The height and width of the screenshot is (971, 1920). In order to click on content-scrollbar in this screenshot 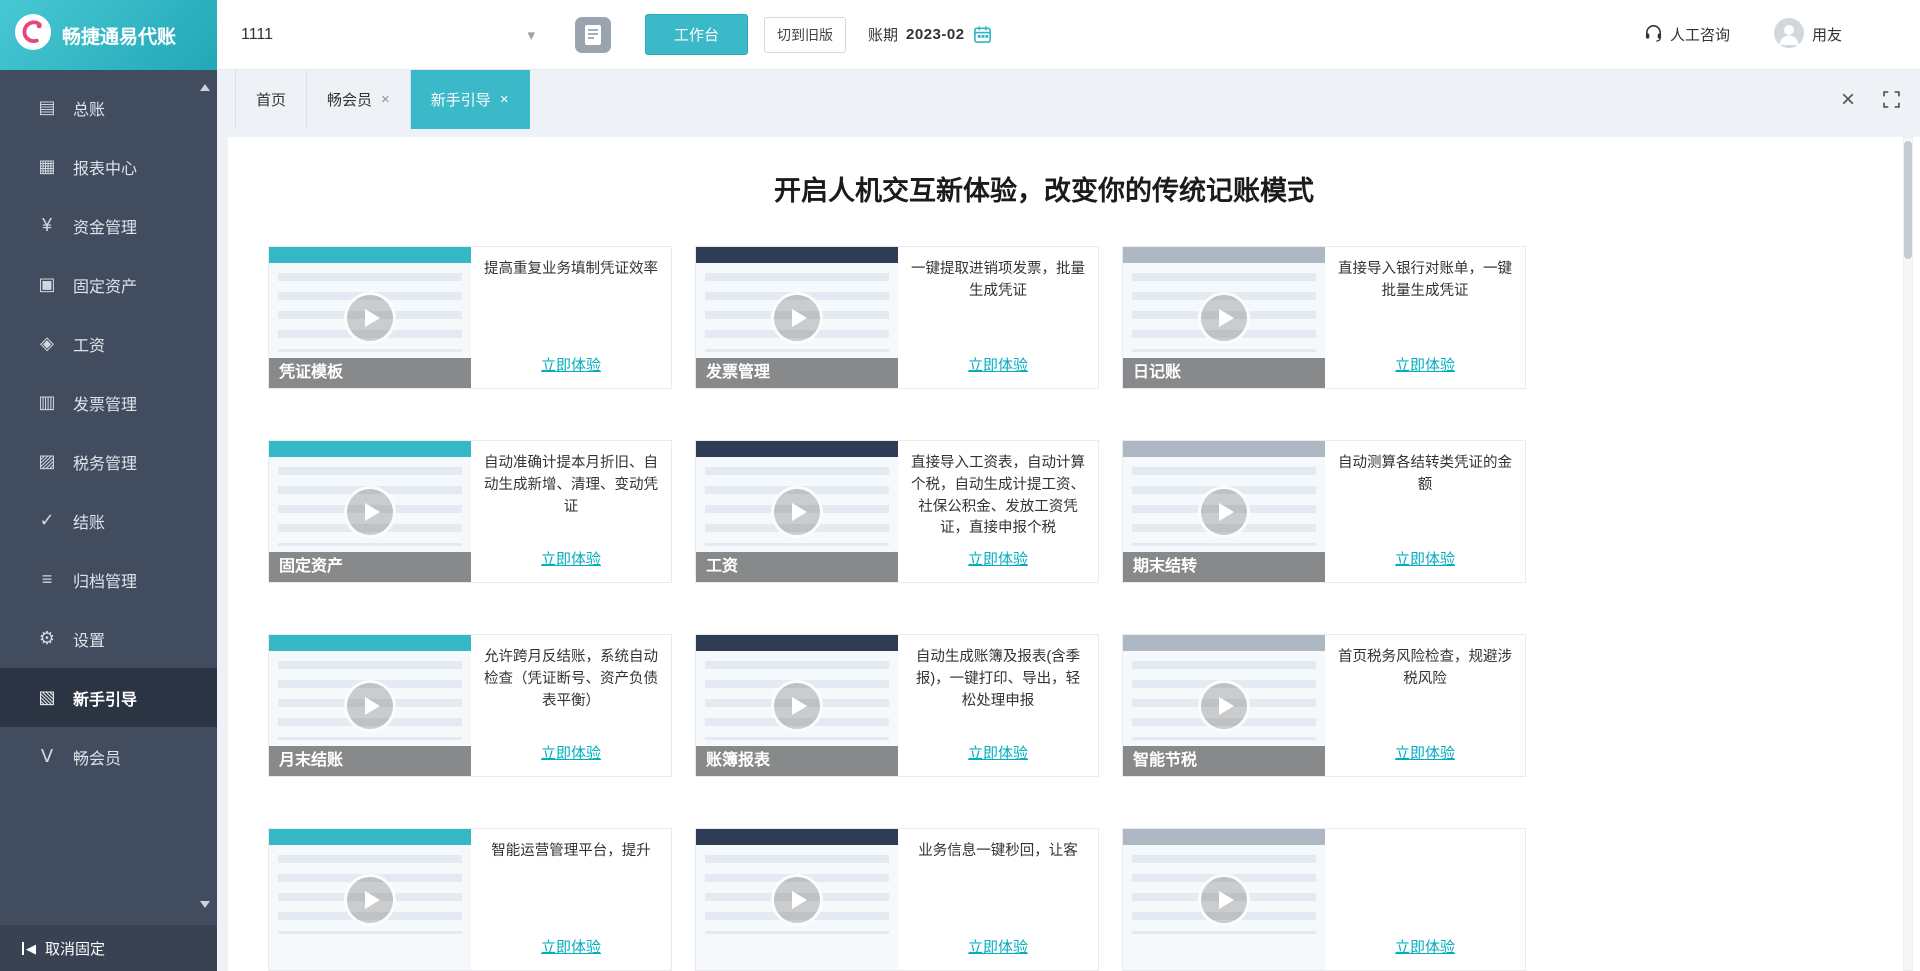, I will do `click(1908, 554)`.